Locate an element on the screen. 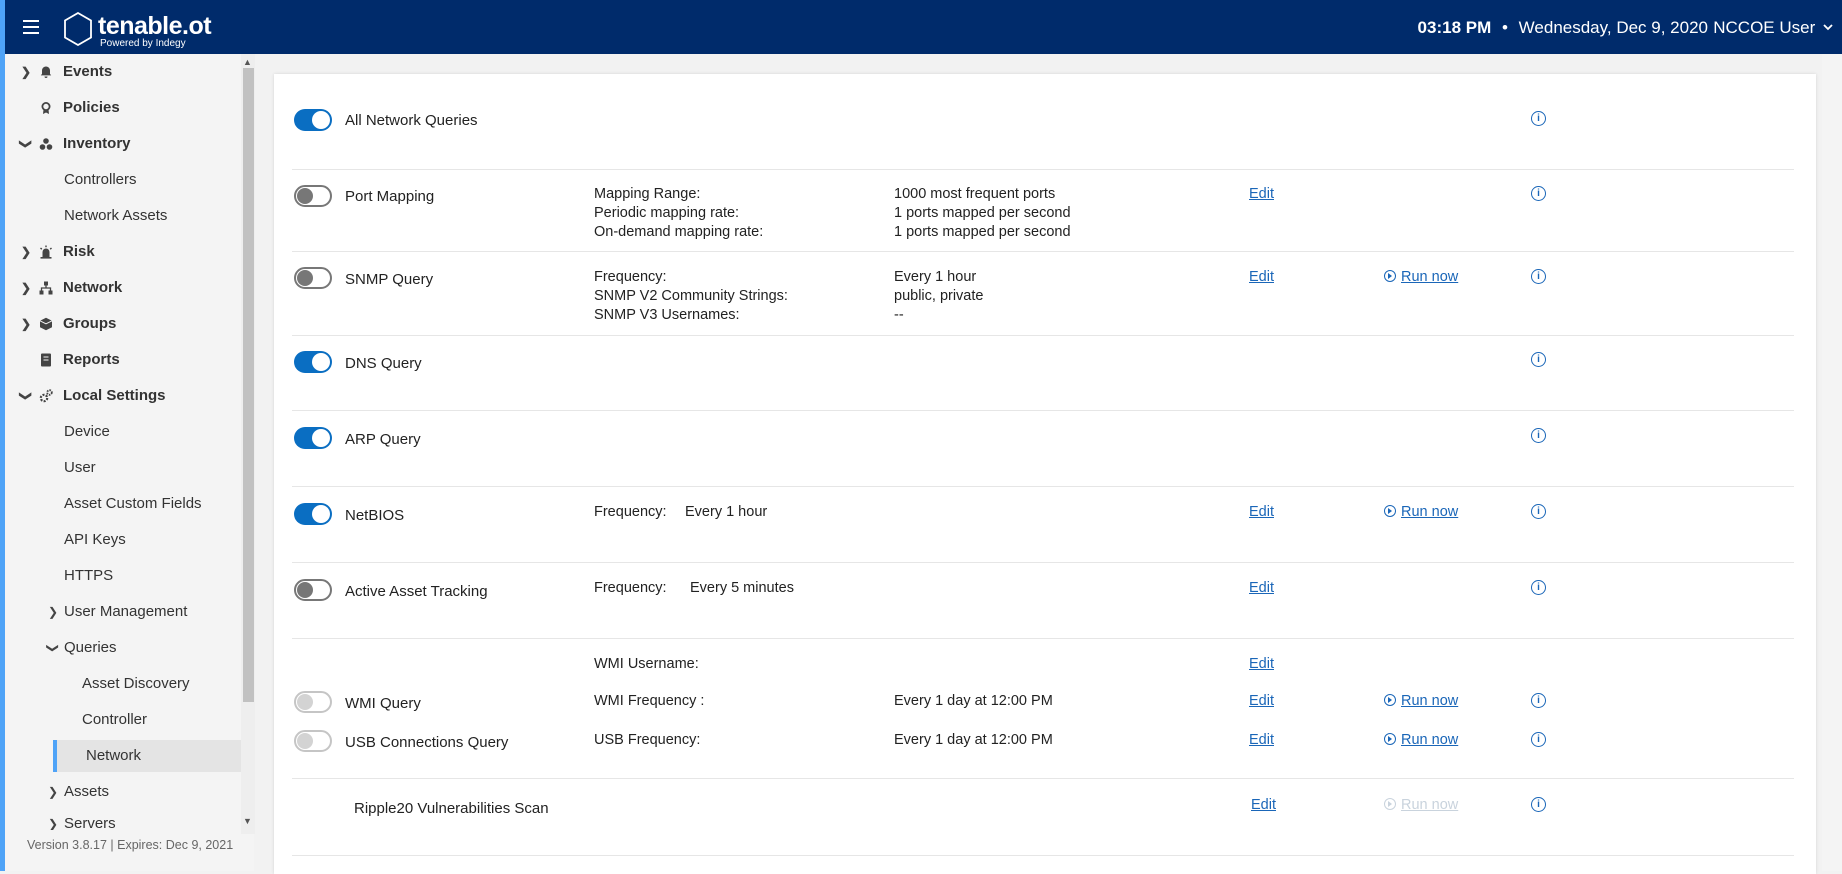  setting-label: Periodic mapping rate: is located at coordinates (667, 213).